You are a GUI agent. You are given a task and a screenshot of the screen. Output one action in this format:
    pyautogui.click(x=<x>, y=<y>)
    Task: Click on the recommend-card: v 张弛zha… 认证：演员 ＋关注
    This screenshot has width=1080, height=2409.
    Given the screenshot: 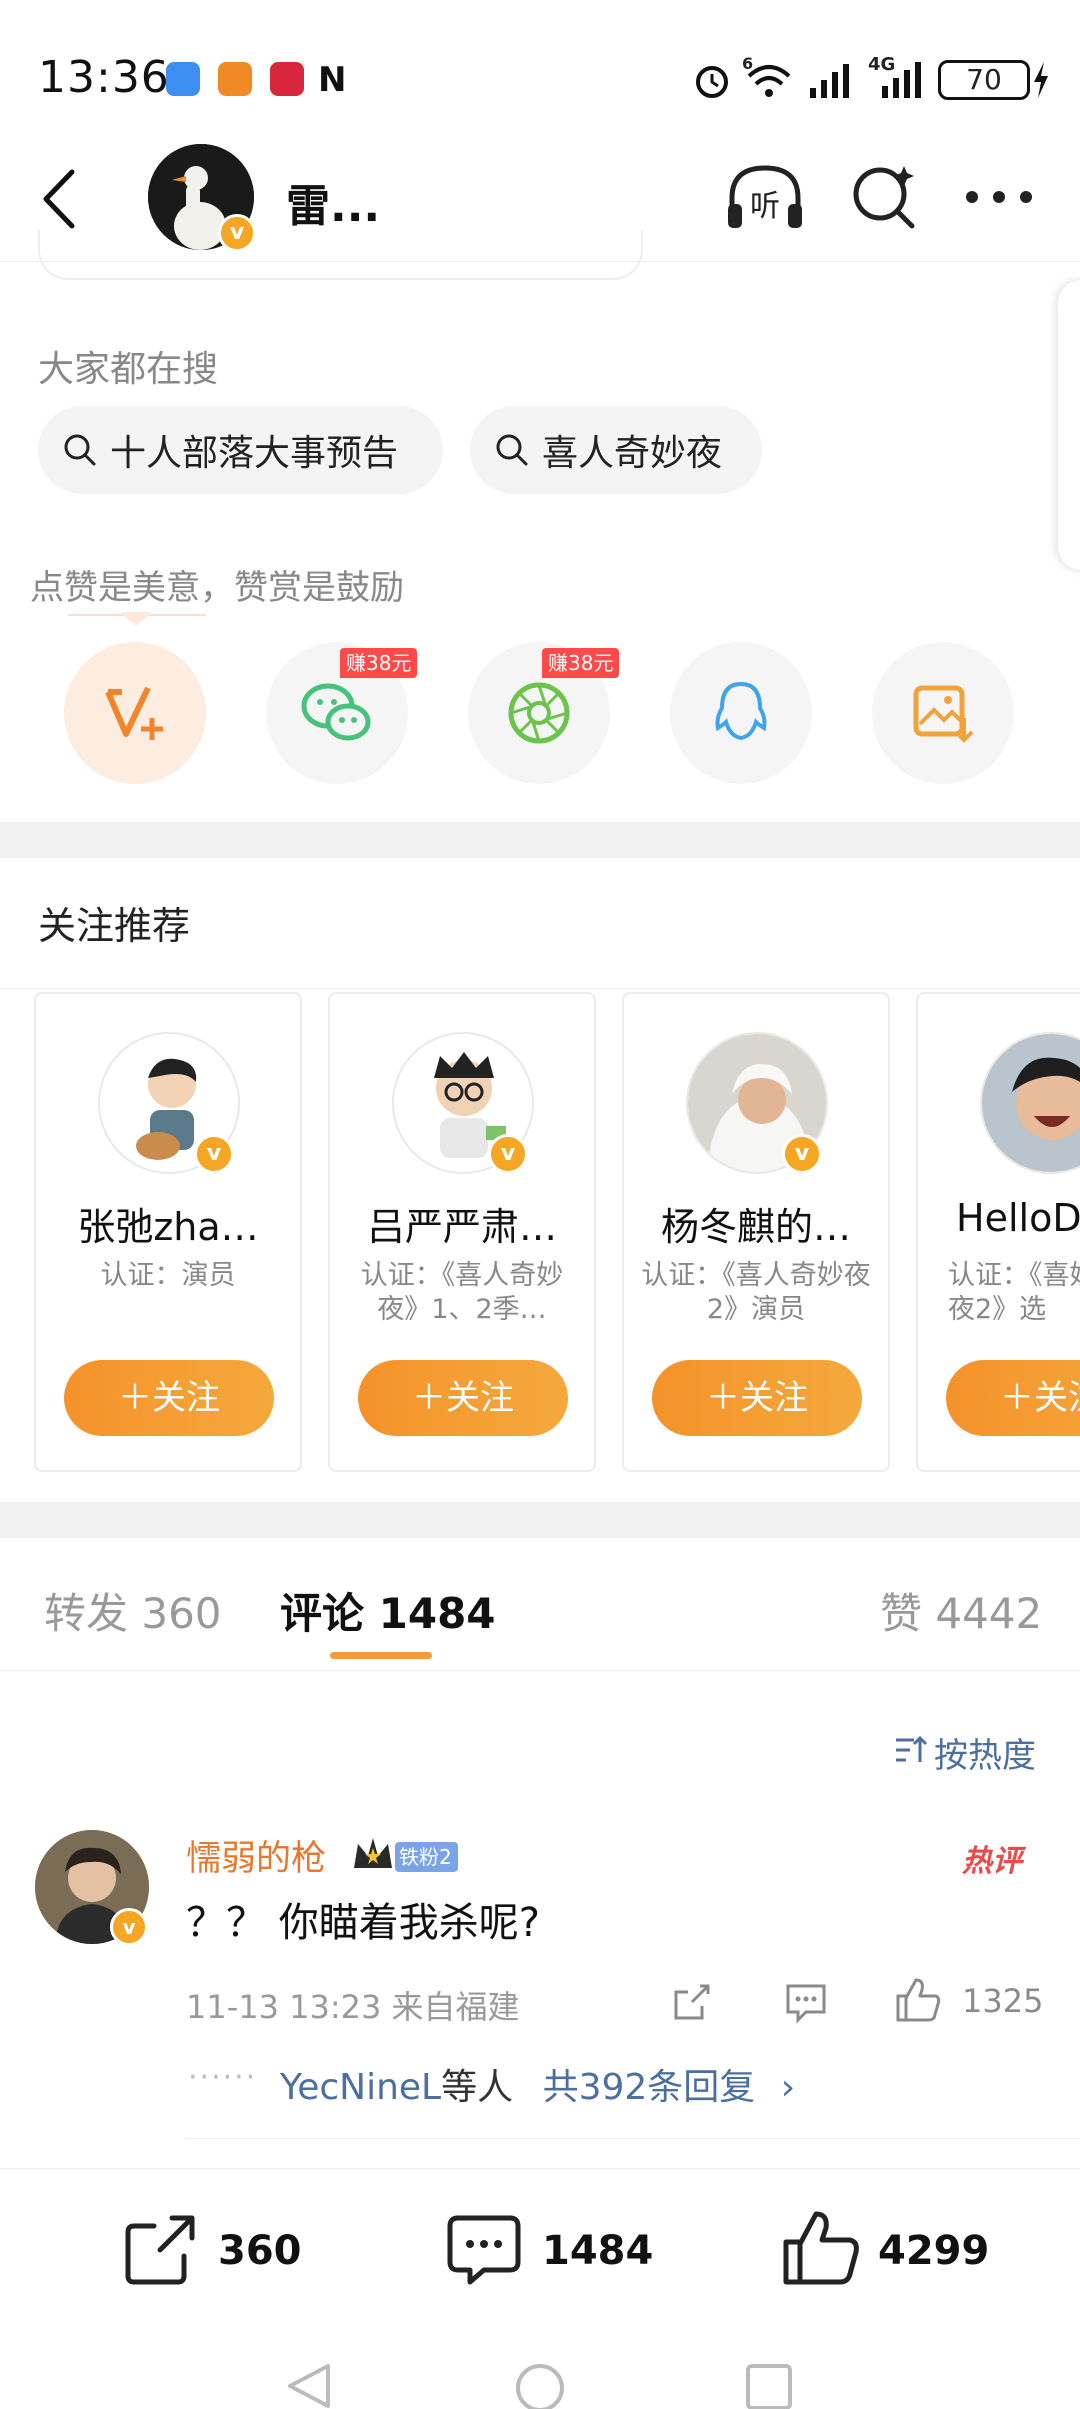 What is the action you would take?
    pyautogui.click(x=168, y=1232)
    